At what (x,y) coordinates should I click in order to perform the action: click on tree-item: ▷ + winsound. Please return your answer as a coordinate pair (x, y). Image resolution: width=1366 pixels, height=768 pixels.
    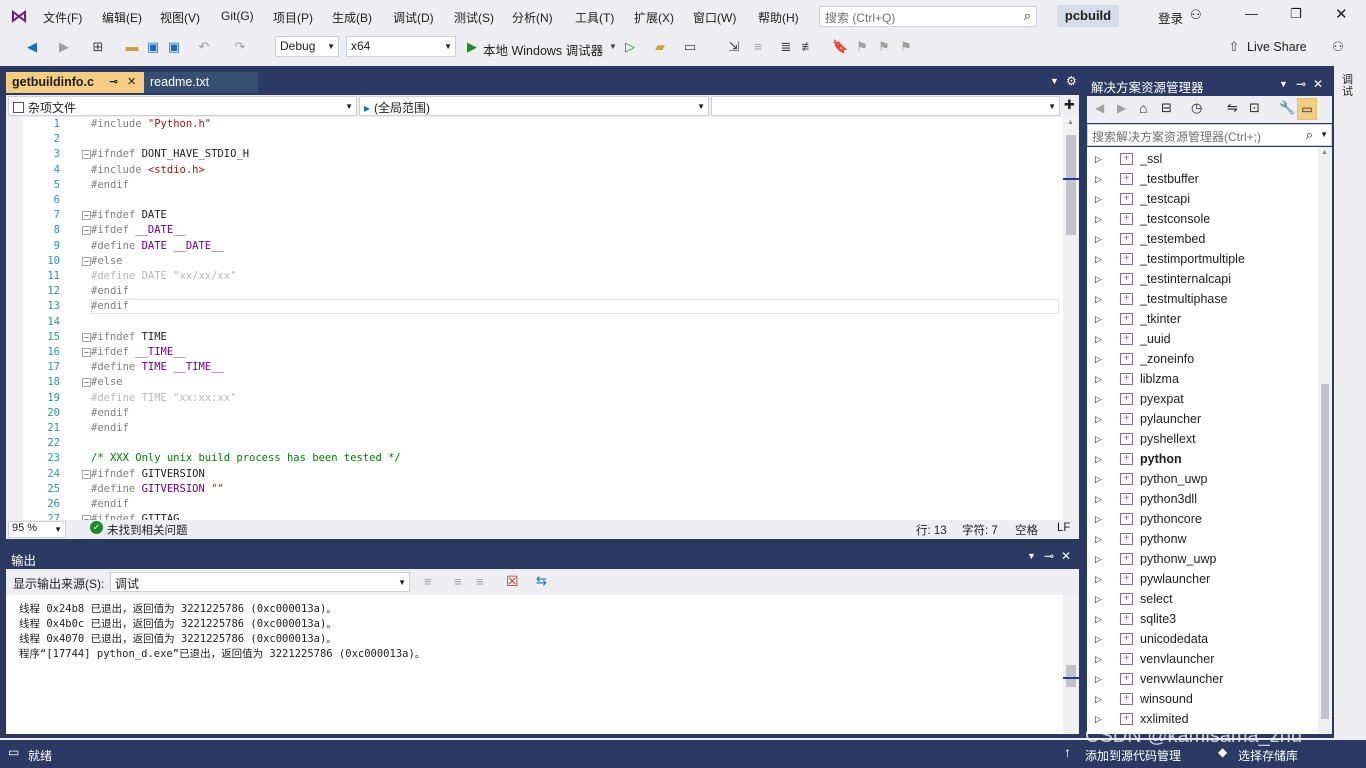
    Looking at the image, I should click on (1202, 699).